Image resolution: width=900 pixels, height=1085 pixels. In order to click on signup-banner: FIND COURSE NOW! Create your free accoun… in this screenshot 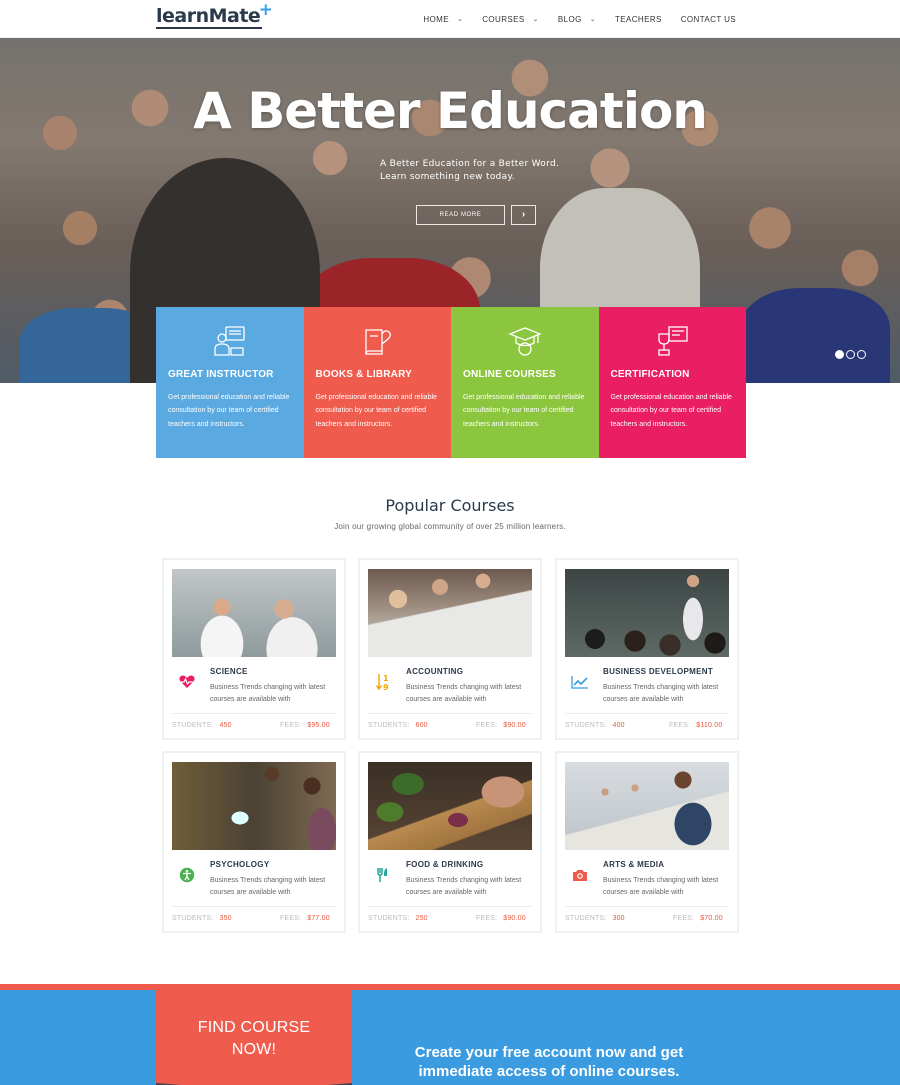, I will do `click(450, 1034)`.